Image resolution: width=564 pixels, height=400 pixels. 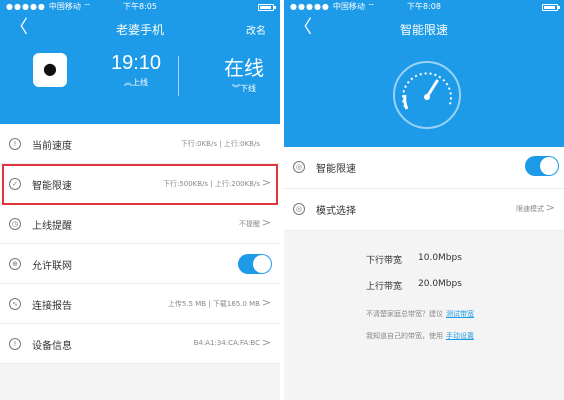 I want to click on upload-bandwidth: 上行带宽 20.0Mbps, so click(x=414, y=285).